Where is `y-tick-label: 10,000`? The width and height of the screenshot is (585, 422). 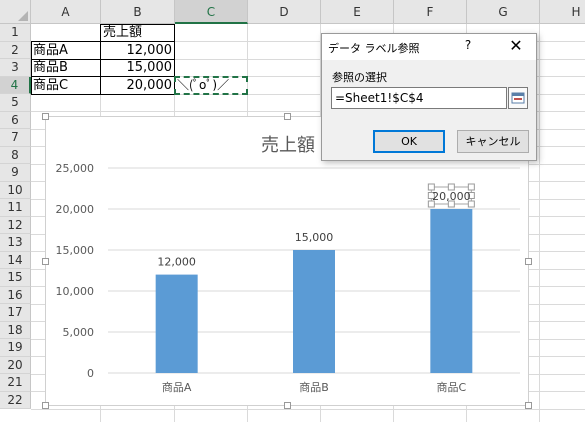 y-tick-label: 10,000 is located at coordinates (75, 291).